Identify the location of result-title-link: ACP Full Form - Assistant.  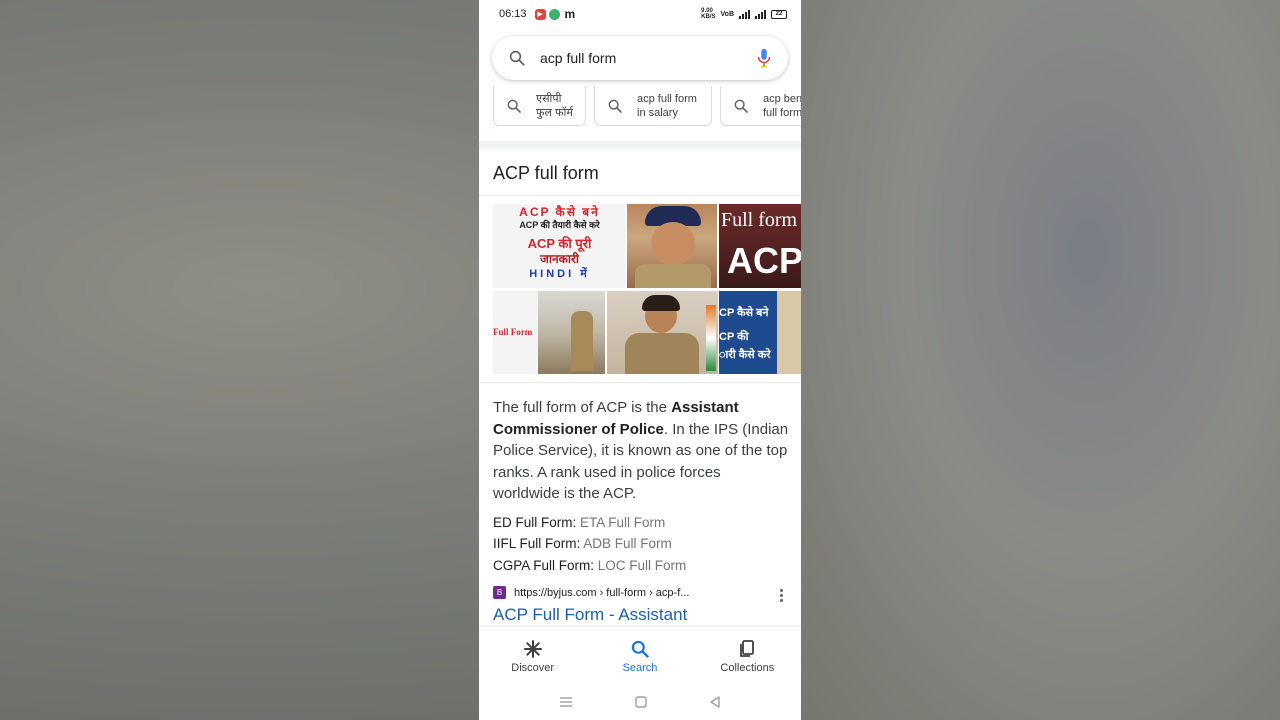
(590, 615).